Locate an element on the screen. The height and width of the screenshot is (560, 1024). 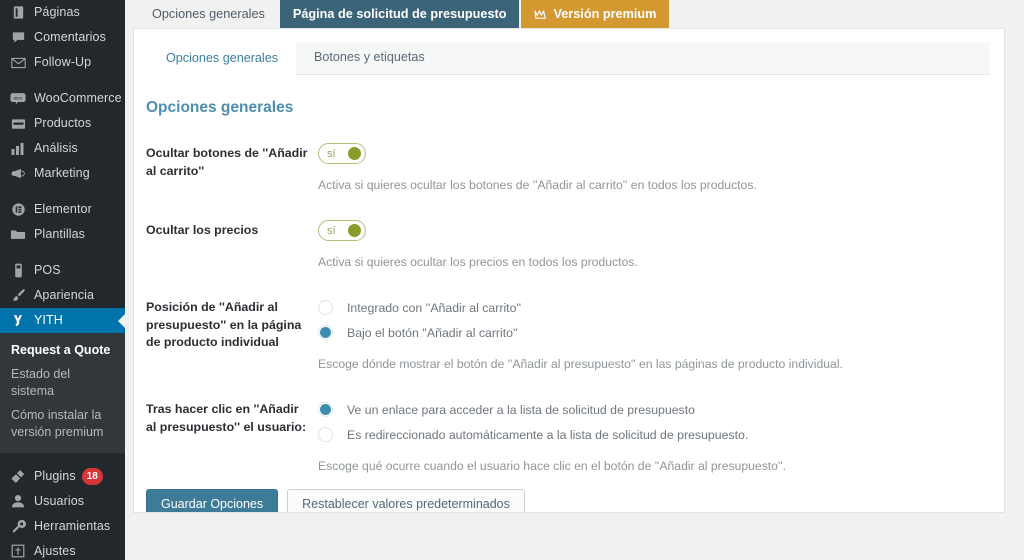
sidebar-item-label: Análisis is located at coordinates (56, 148).